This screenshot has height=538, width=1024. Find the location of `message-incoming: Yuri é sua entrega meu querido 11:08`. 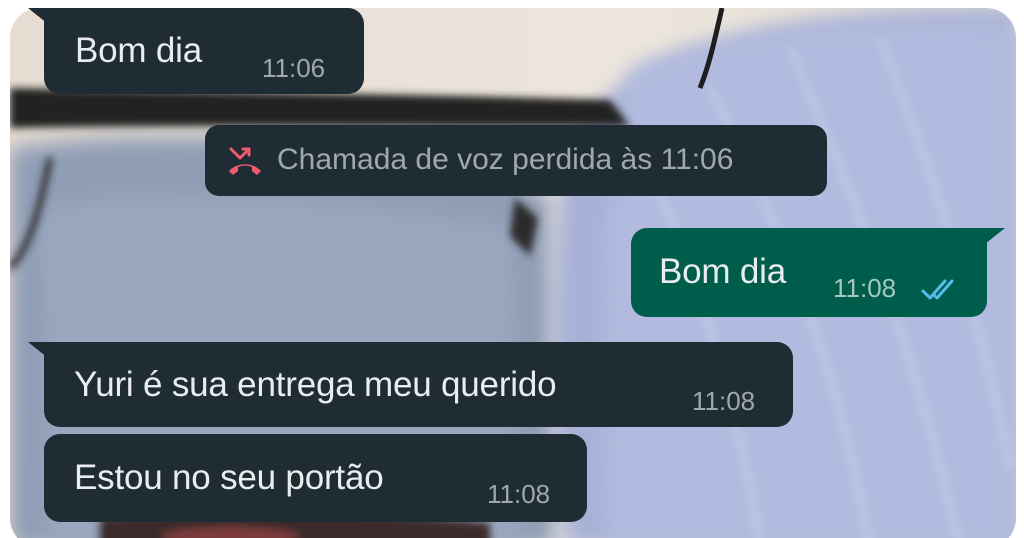

message-incoming: Yuri é sua entrega meu querido 11:08 is located at coordinates (418, 384).